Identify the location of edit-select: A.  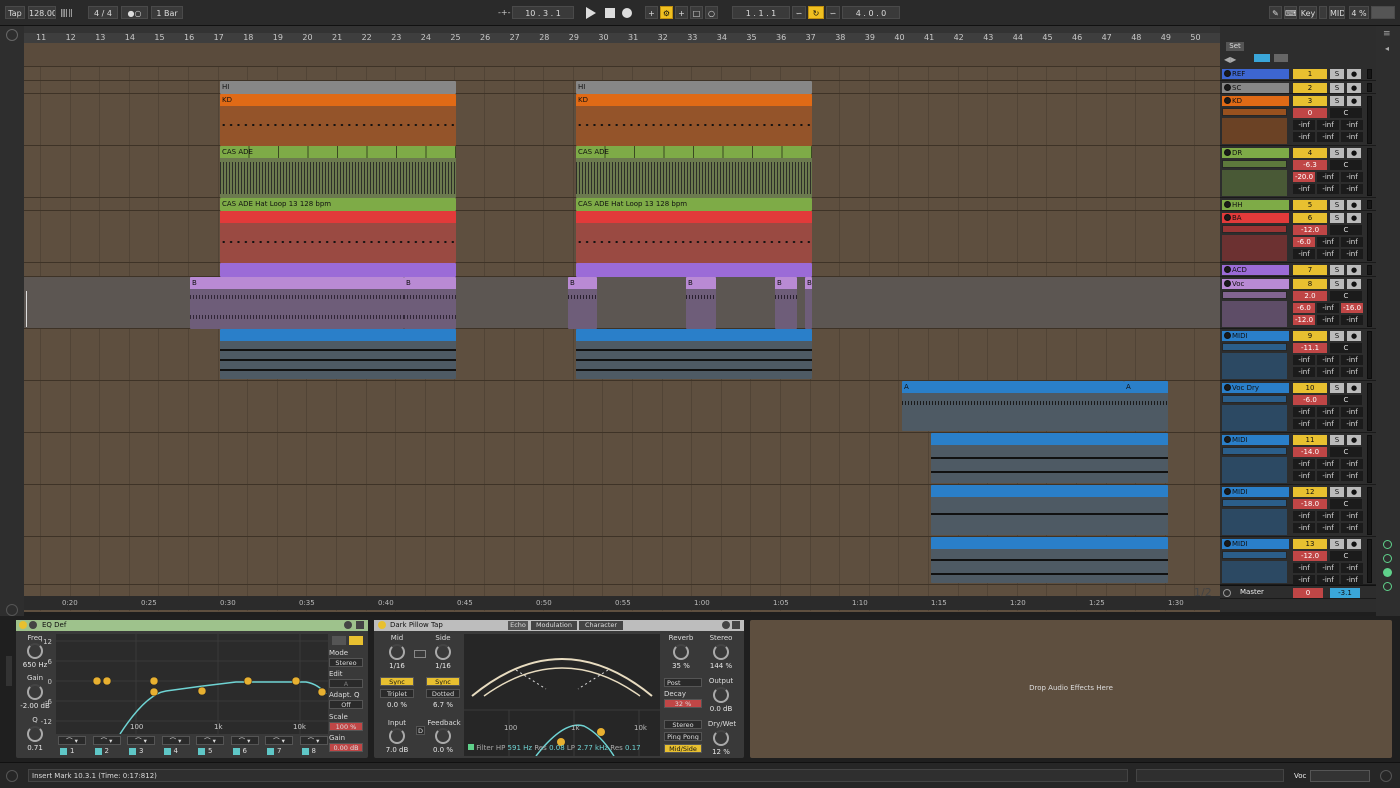
(346, 683).